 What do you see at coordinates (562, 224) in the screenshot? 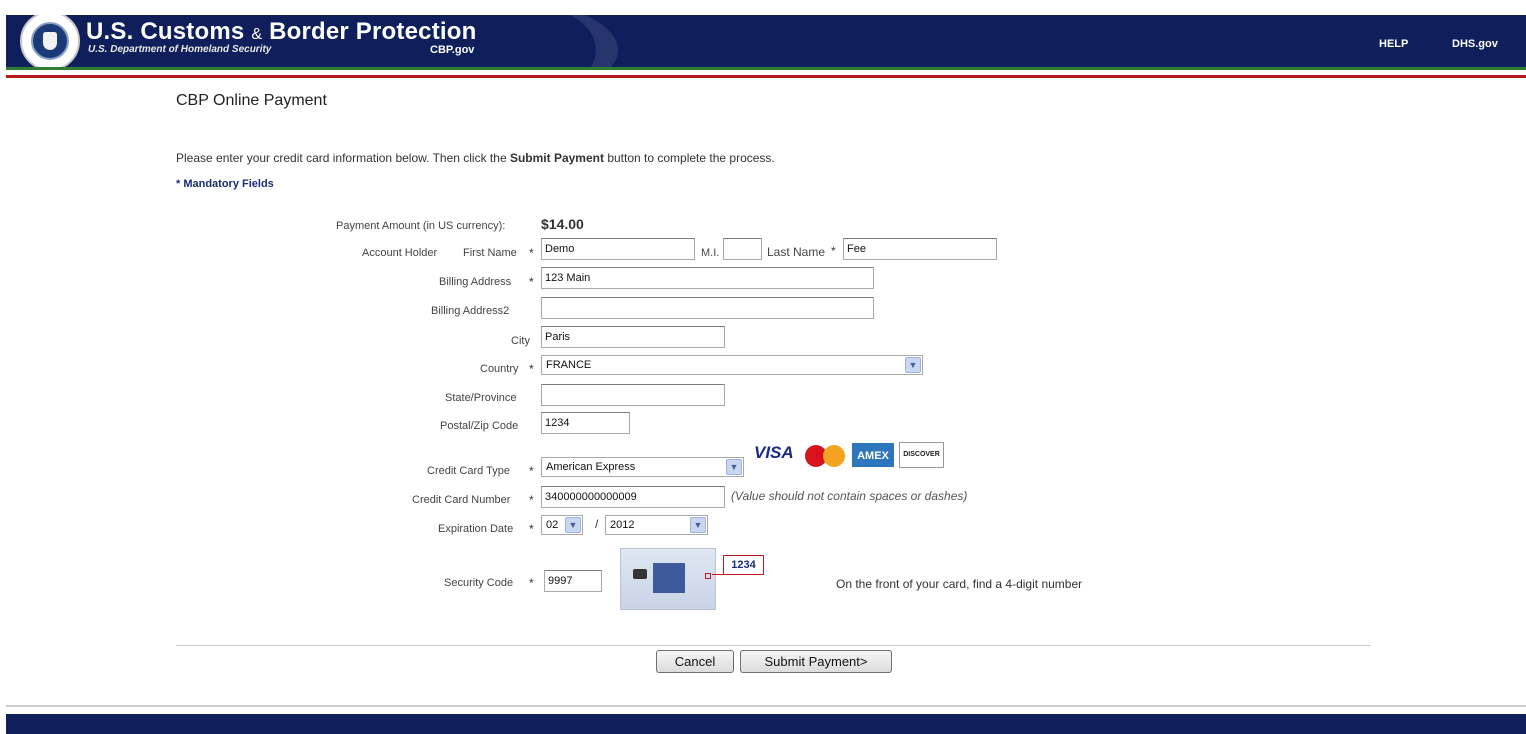
I see `payment-amount-value: $14.00` at bounding box center [562, 224].